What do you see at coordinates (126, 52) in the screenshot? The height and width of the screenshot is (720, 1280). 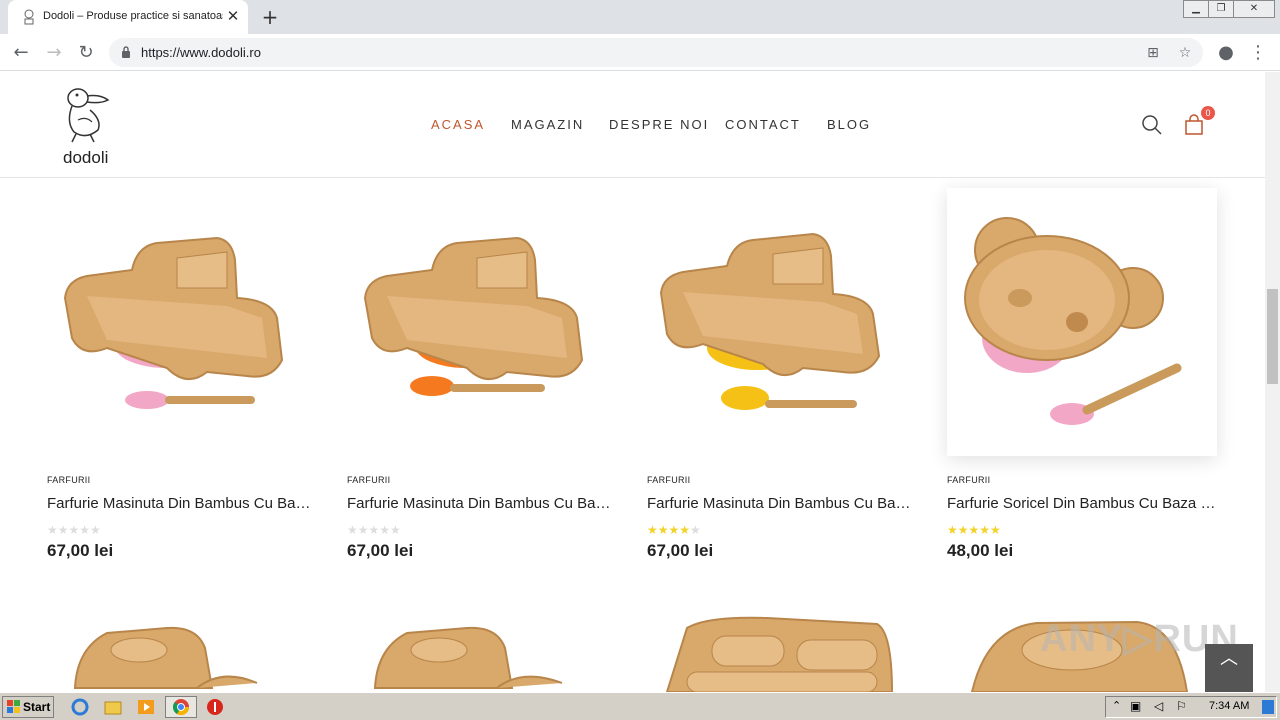 I see `lock-icon` at bounding box center [126, 52].